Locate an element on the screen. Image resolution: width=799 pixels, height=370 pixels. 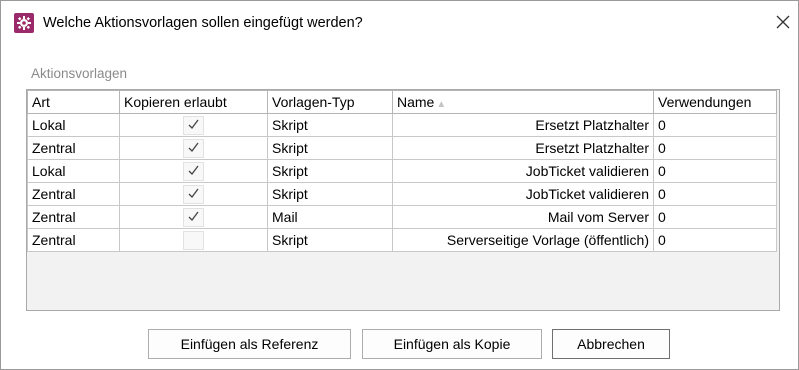
sort-ascending-icon: ▲ is located at coordinates (441, 104).